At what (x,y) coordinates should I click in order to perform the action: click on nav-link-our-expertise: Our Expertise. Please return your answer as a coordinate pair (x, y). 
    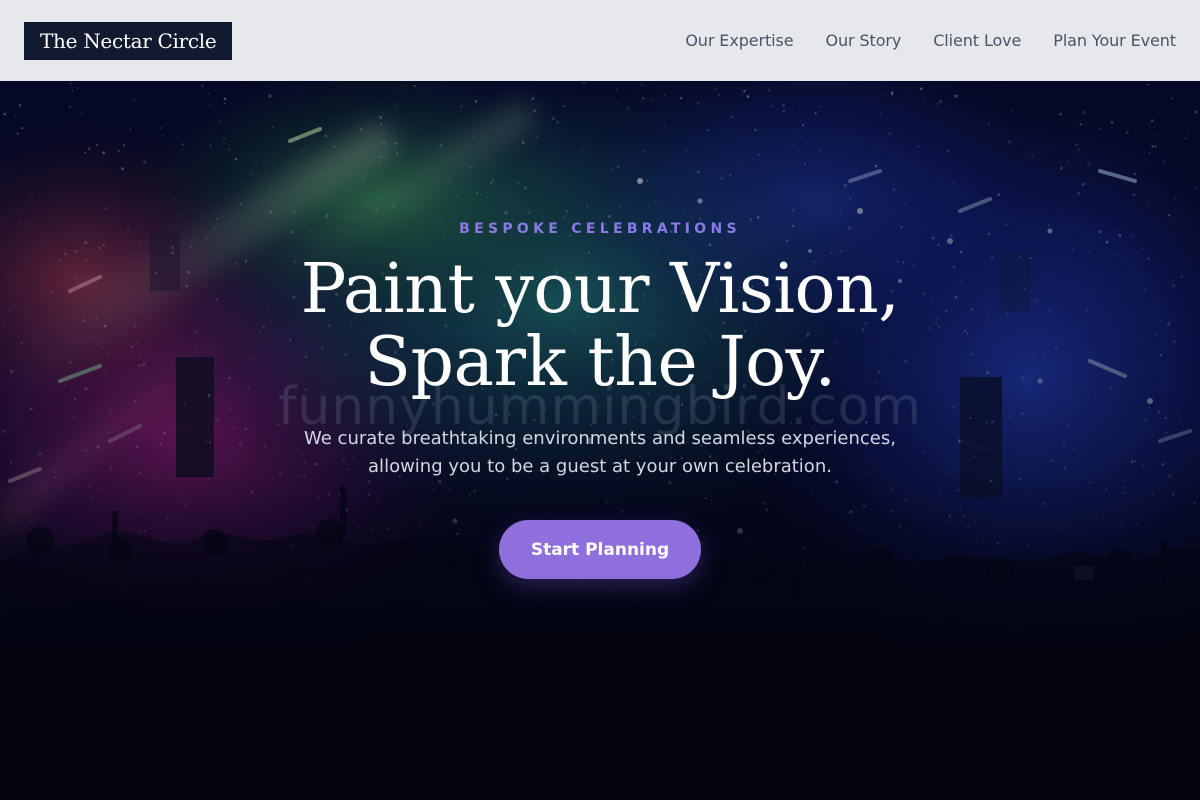
    Looking at the image, I should click on (739, 40).